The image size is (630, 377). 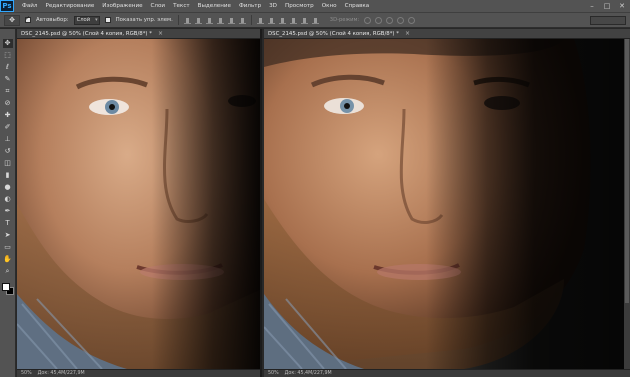 I want to click on menu-item: Выделение, so click(x=214, y=6).